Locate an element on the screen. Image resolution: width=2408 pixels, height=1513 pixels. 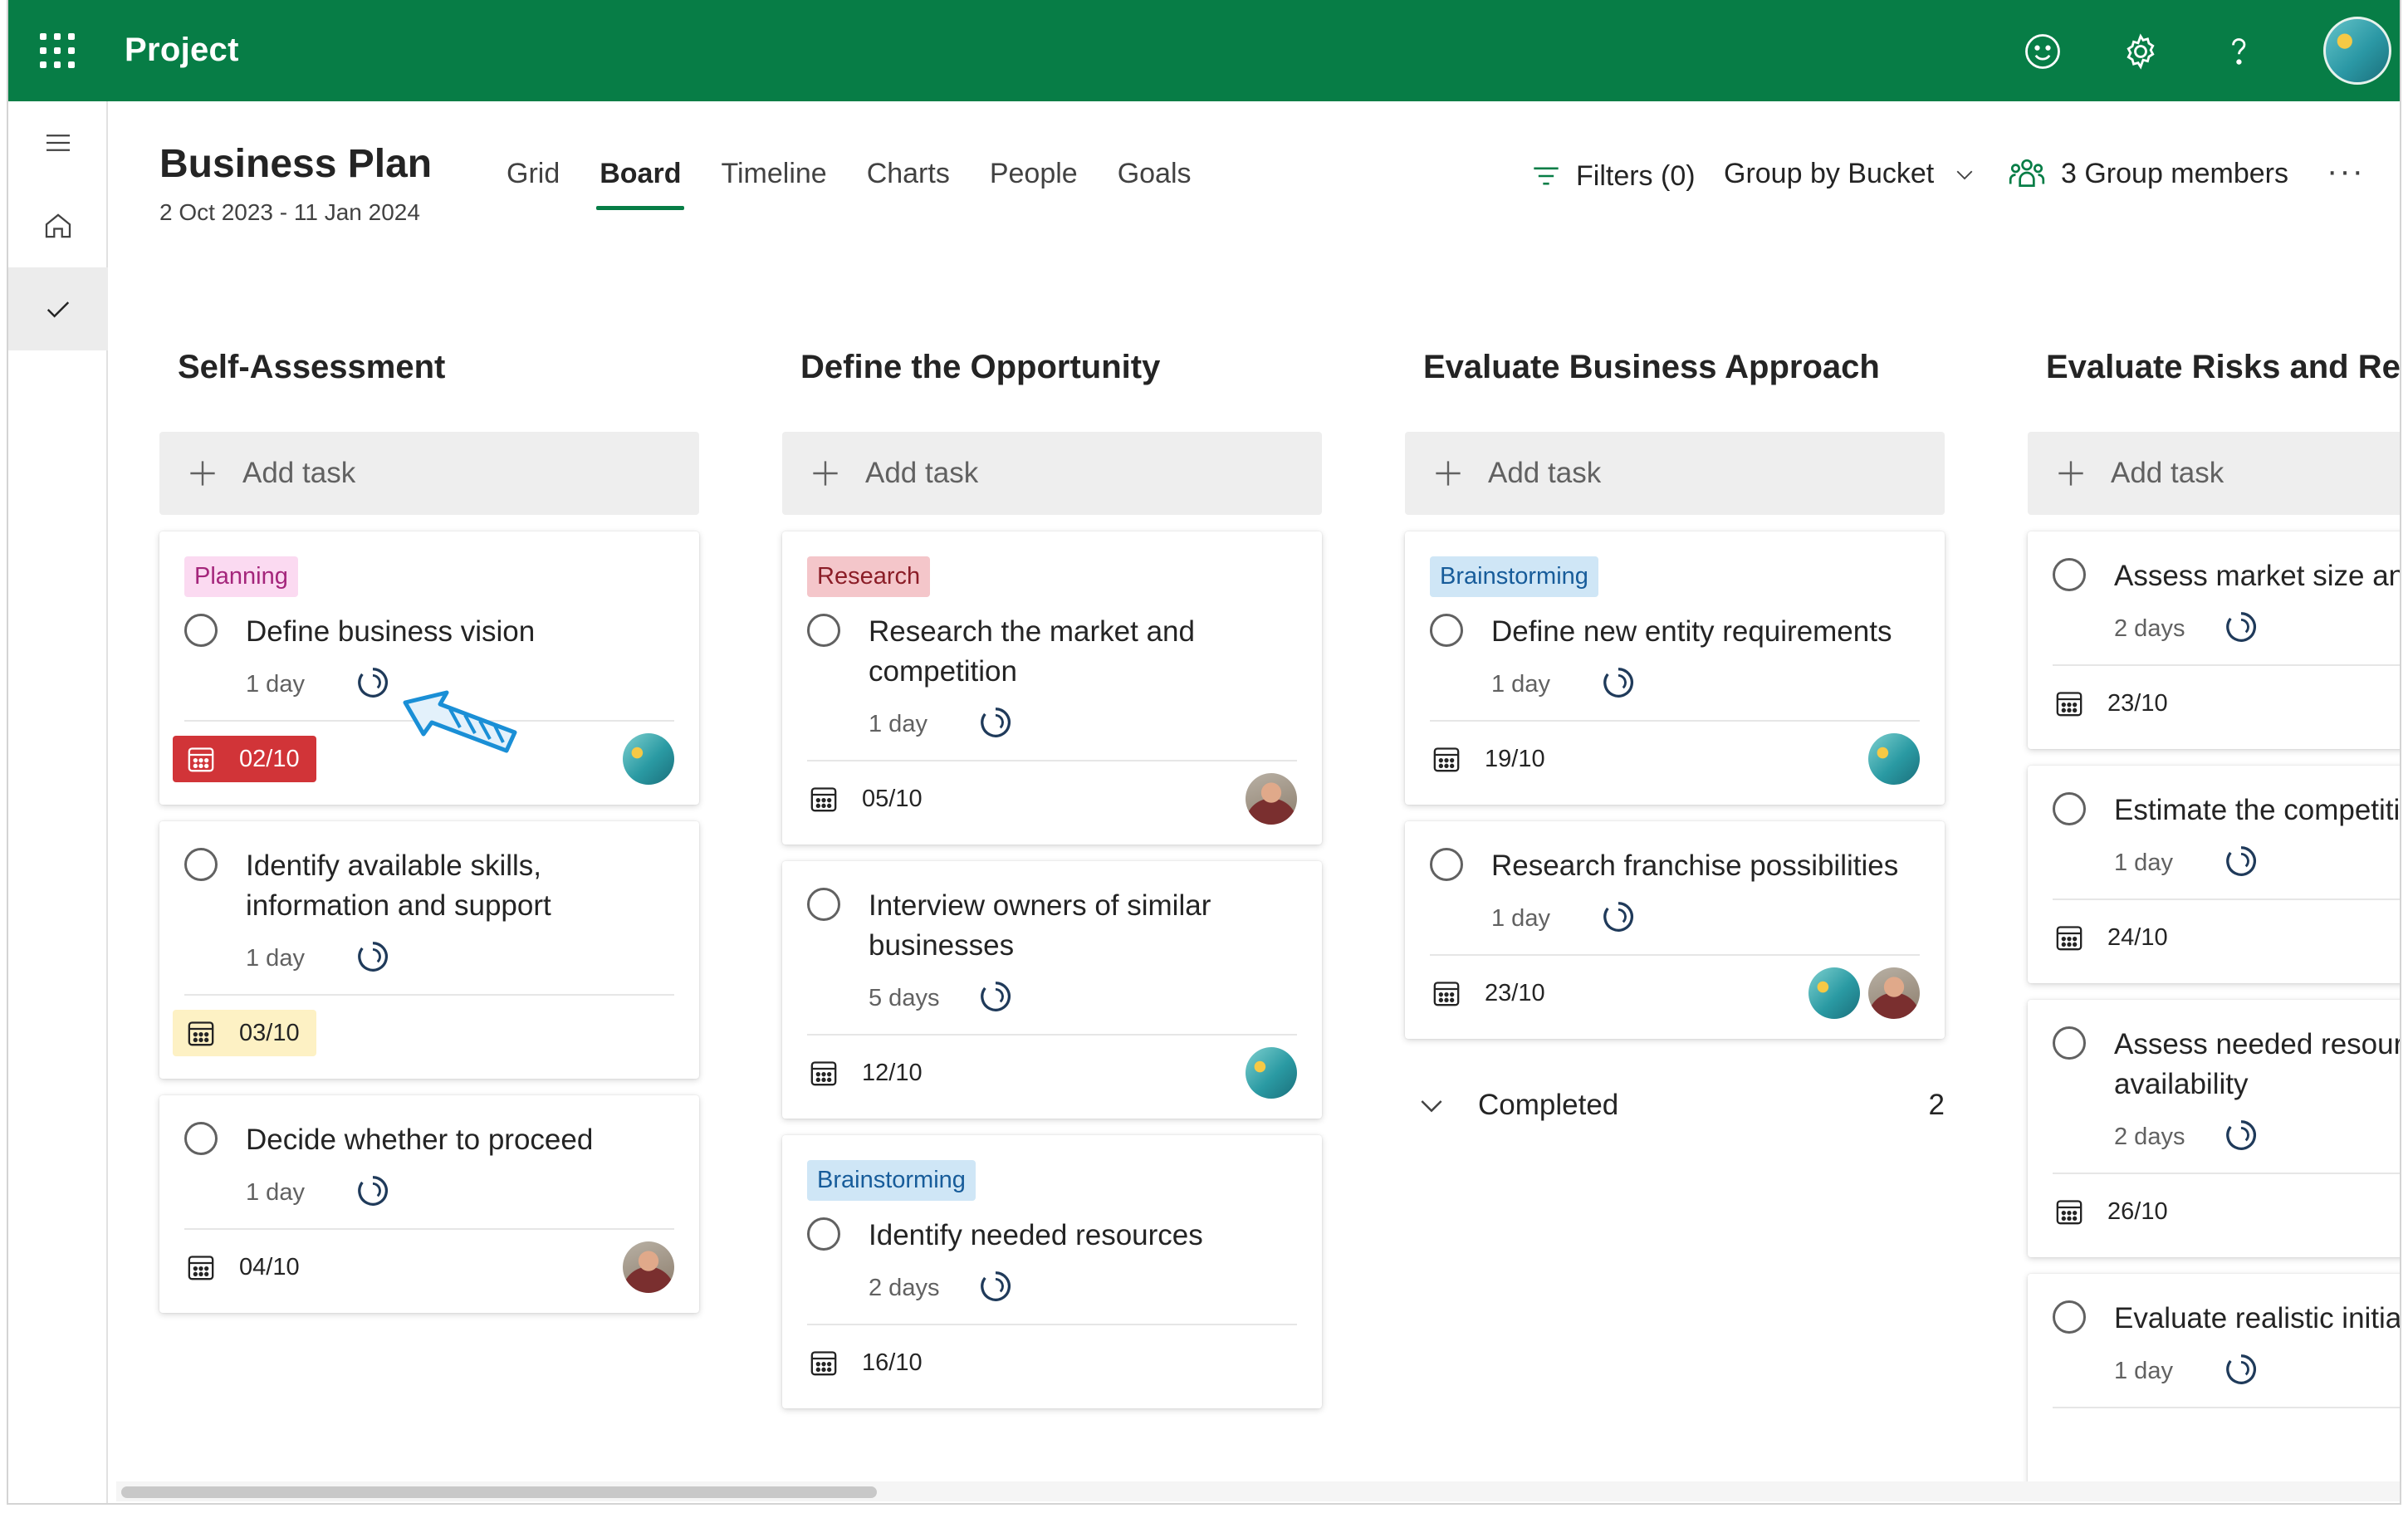
task-name: Assess market size and is located at coordinates (2257, 576).